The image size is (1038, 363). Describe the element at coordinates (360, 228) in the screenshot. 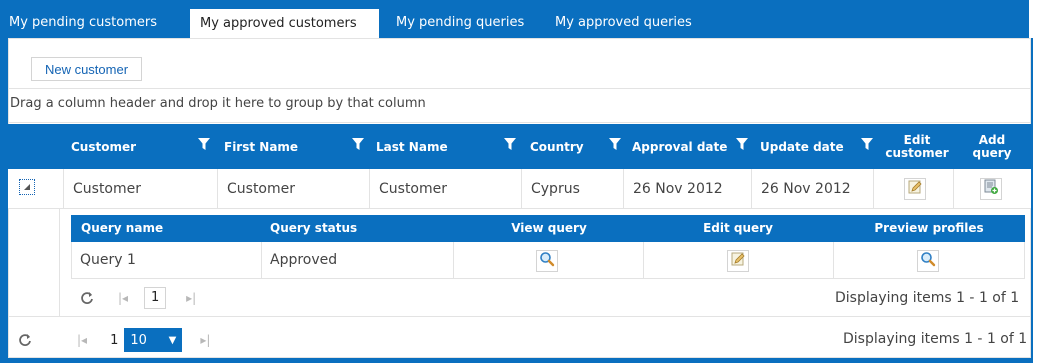

I see `column-header-query-status: Query status` at that location.